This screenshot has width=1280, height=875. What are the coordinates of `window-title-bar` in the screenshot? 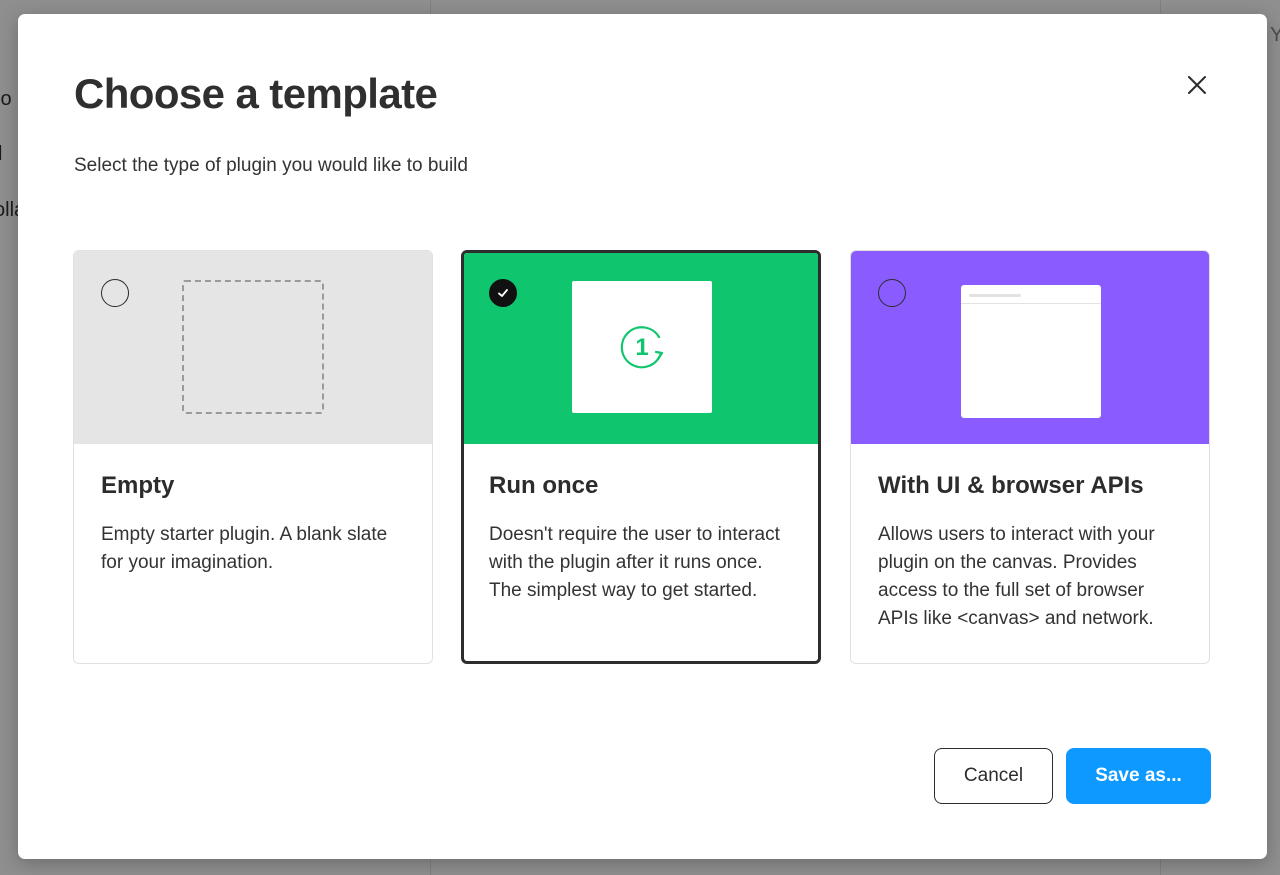 It's located at (995, 295).